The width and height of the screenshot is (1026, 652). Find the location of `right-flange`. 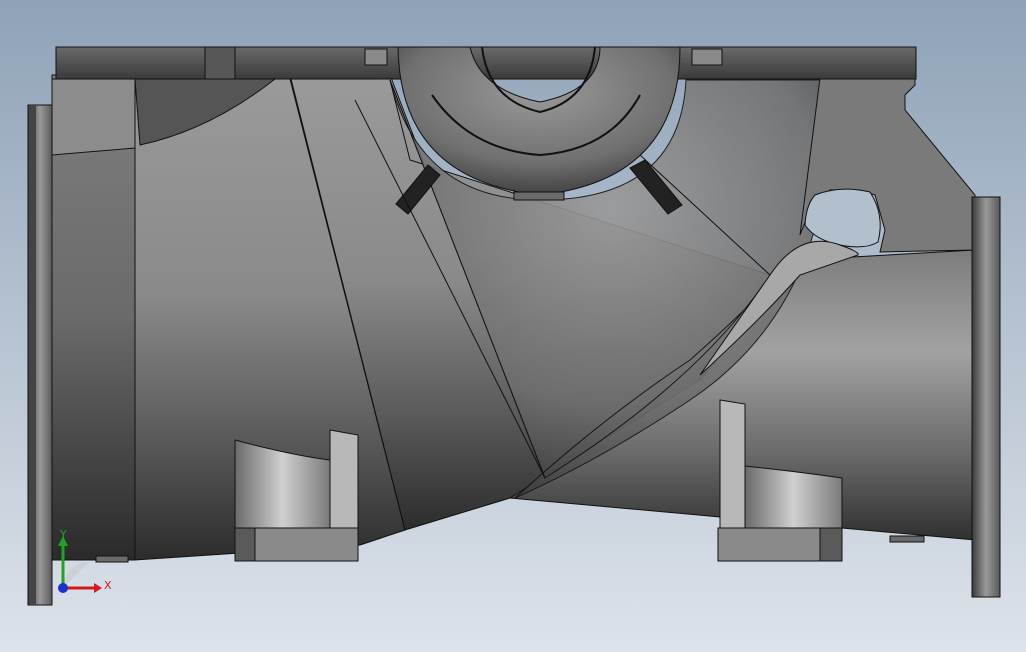

right-flange is located at coordinates (986, 397).